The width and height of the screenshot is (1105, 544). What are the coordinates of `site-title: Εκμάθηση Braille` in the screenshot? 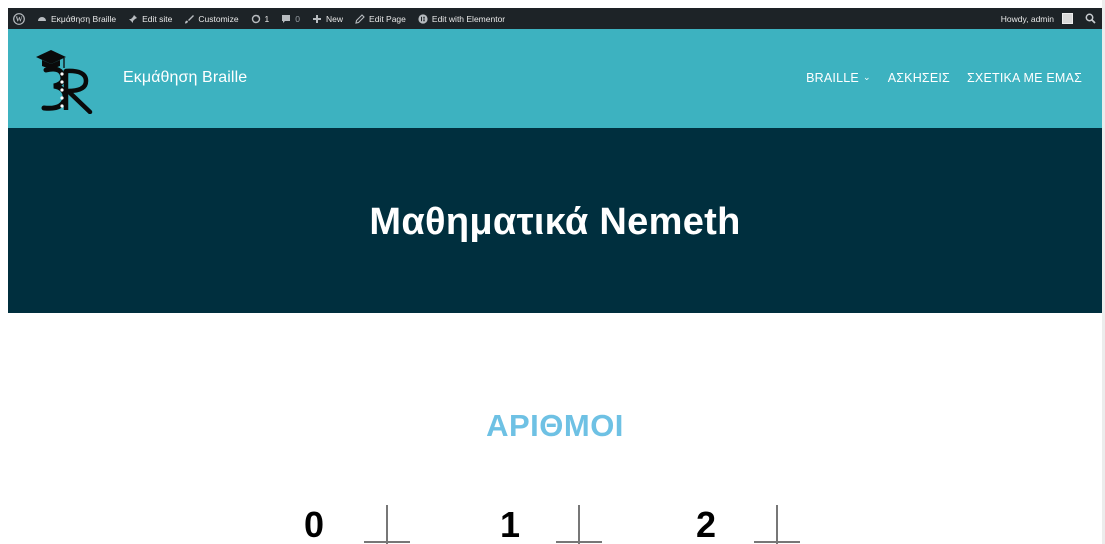 It's located at (185, 78).